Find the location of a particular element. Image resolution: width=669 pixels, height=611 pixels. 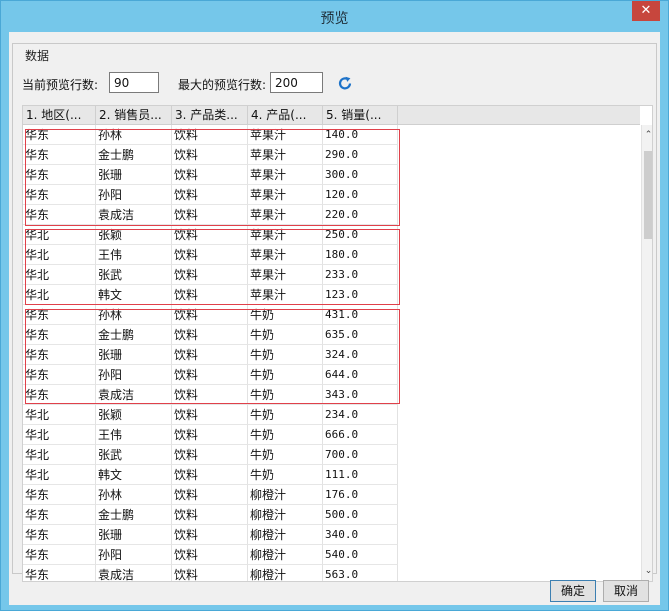

table-cell: 张珊 is located at coordinates (134, 175).